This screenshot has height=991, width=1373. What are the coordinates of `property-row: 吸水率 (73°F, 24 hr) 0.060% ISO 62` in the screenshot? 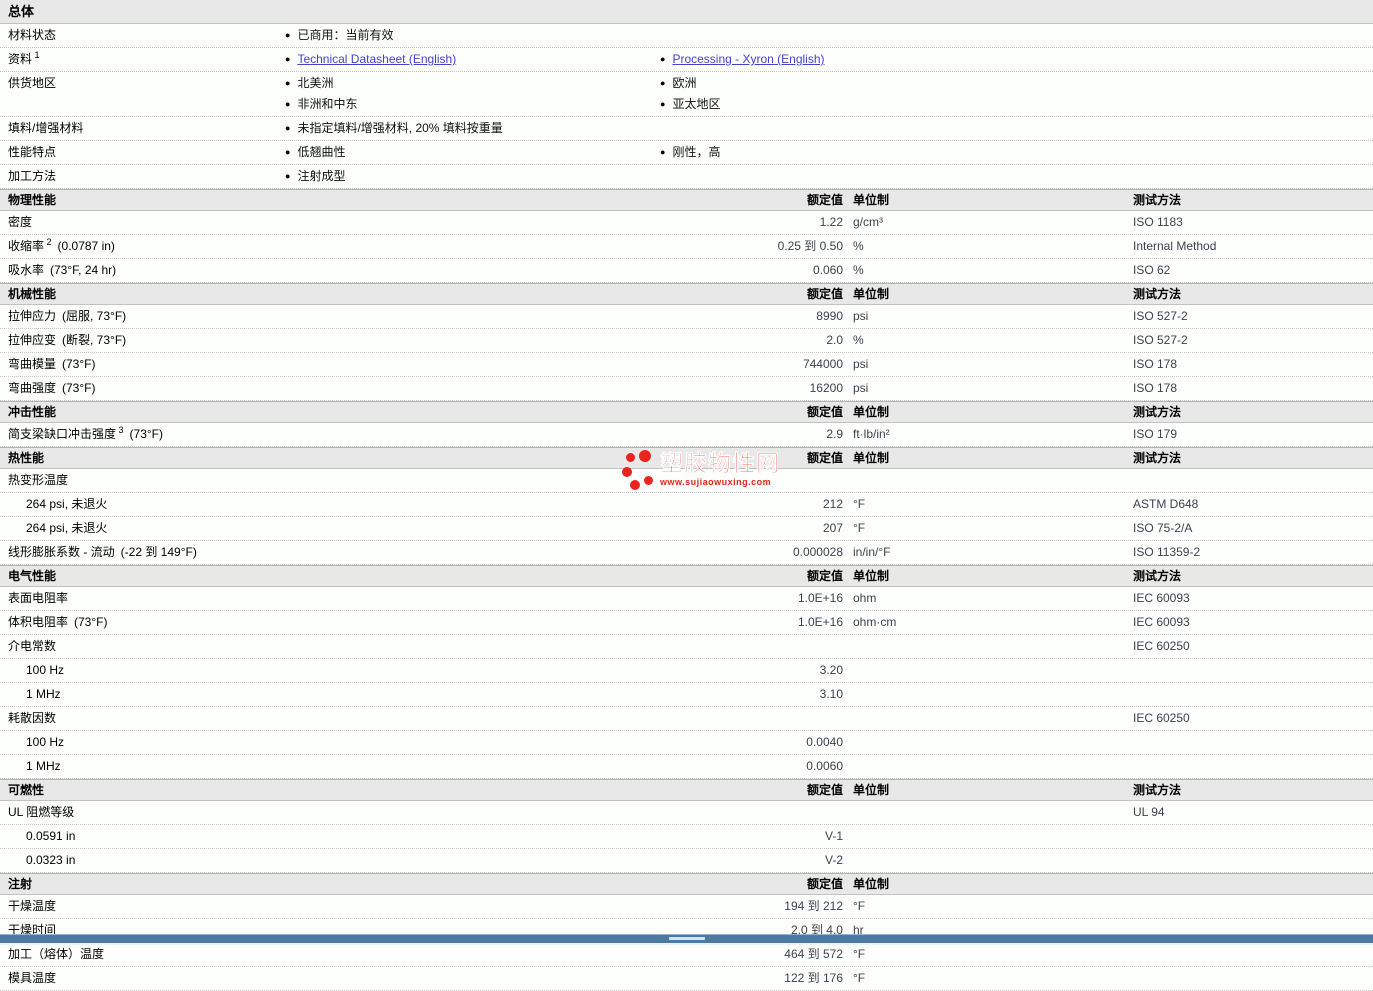 It's located at (686, 271).